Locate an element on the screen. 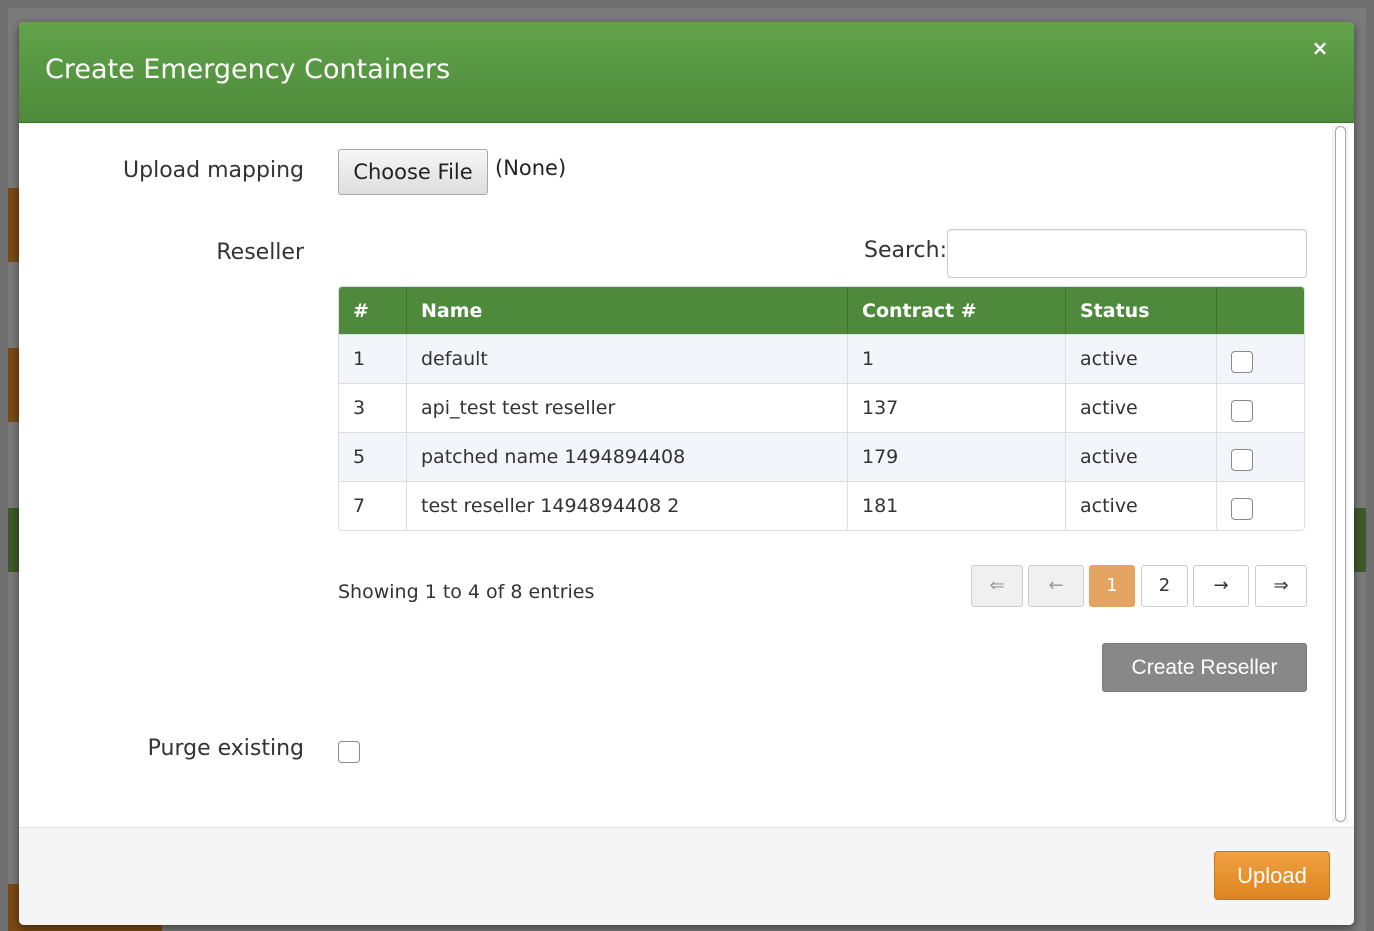 The image size is (1374, 931). pagination-info: Showing 1 to 4 of 8 entries is located at coordinates (466, 592).